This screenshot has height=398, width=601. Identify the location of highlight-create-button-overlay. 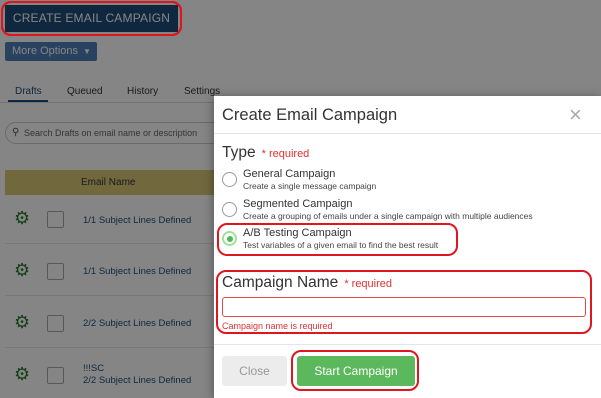
(91, 18).